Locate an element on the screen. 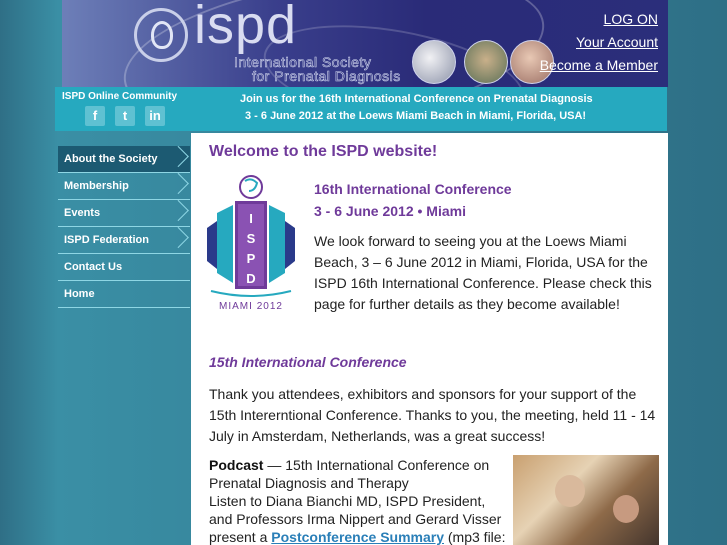 The height and width of the screenshot is (545, 727). conf-logo-wing-left is located at coordinates (225, 244).